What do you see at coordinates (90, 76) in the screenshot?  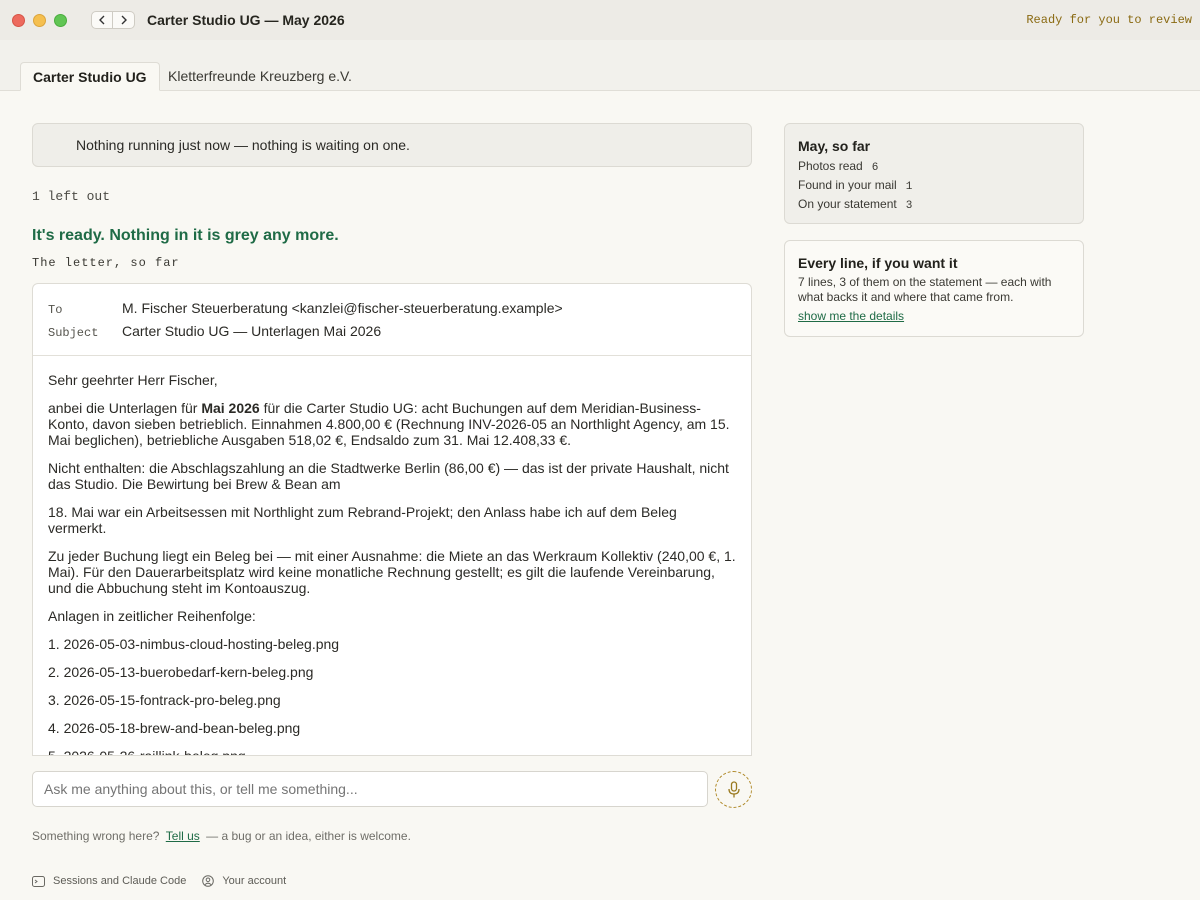 I see `tab-carter-studio: Carter Studio UG` at bounding box center [90, 76].